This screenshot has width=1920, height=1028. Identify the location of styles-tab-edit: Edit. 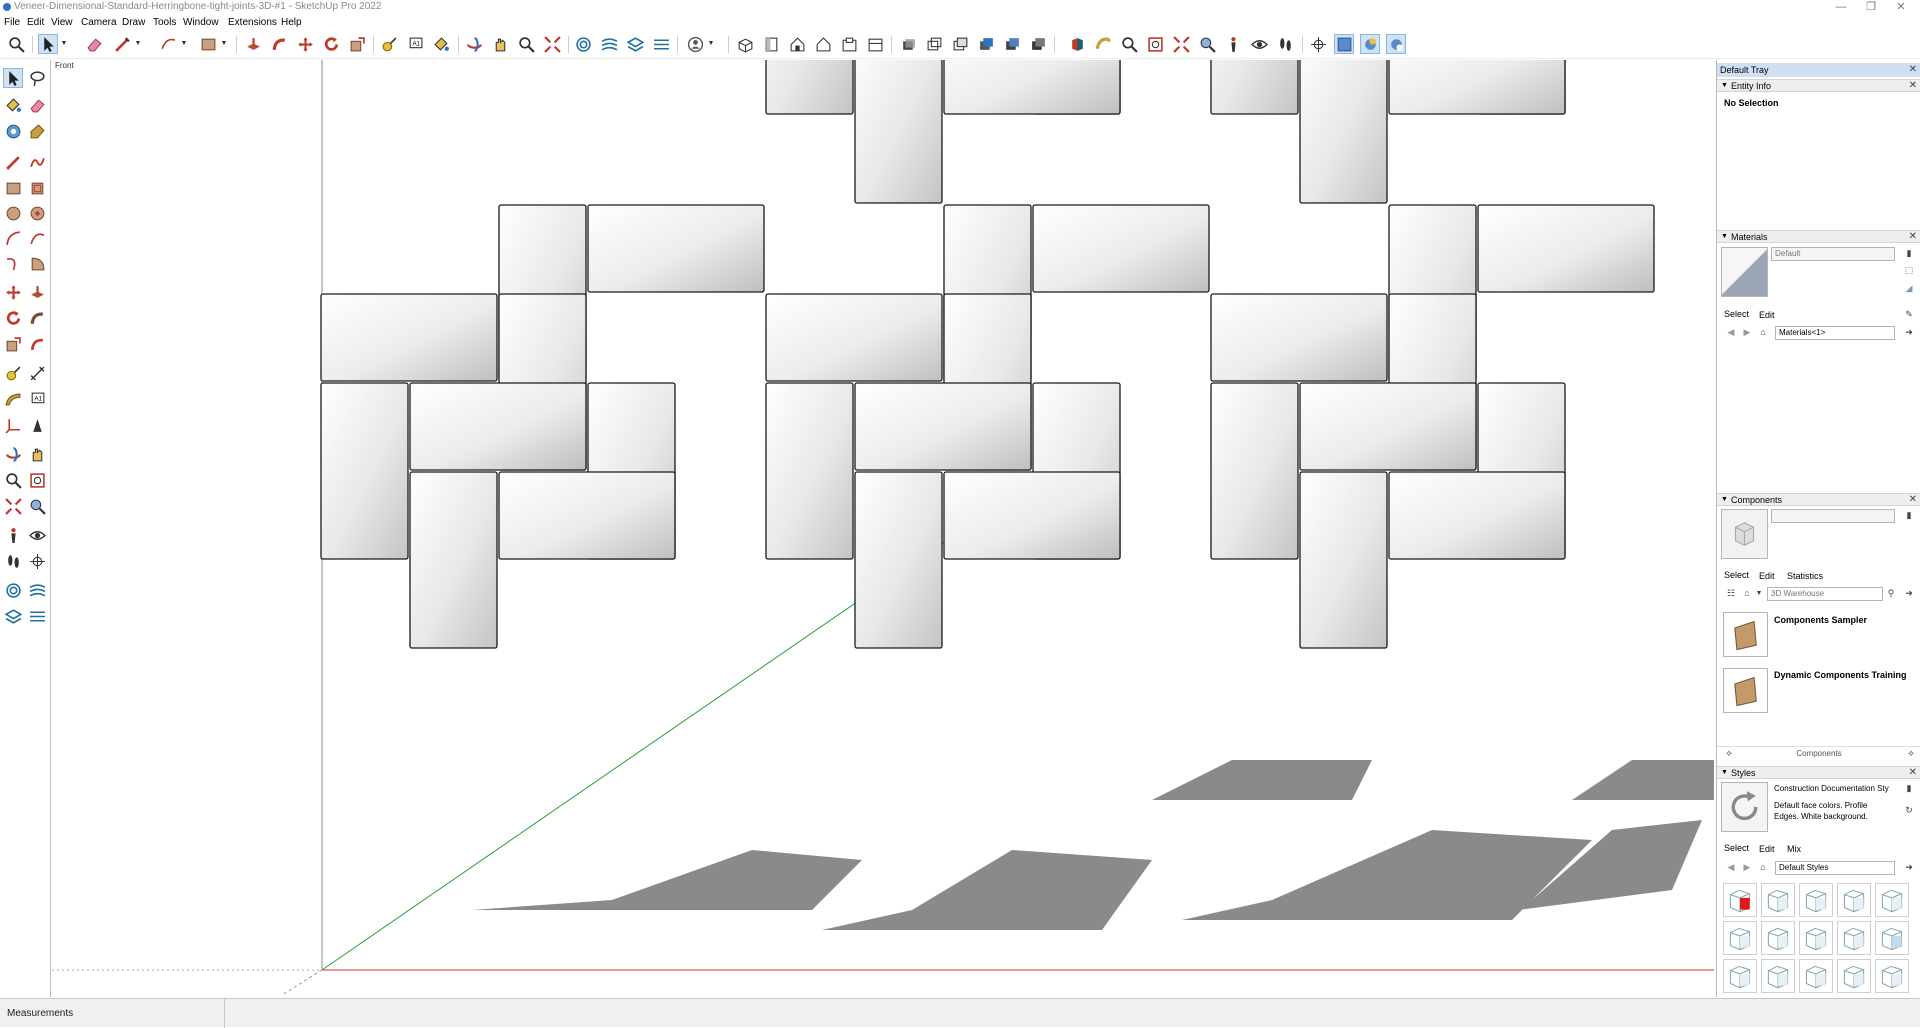
(1767, 849).